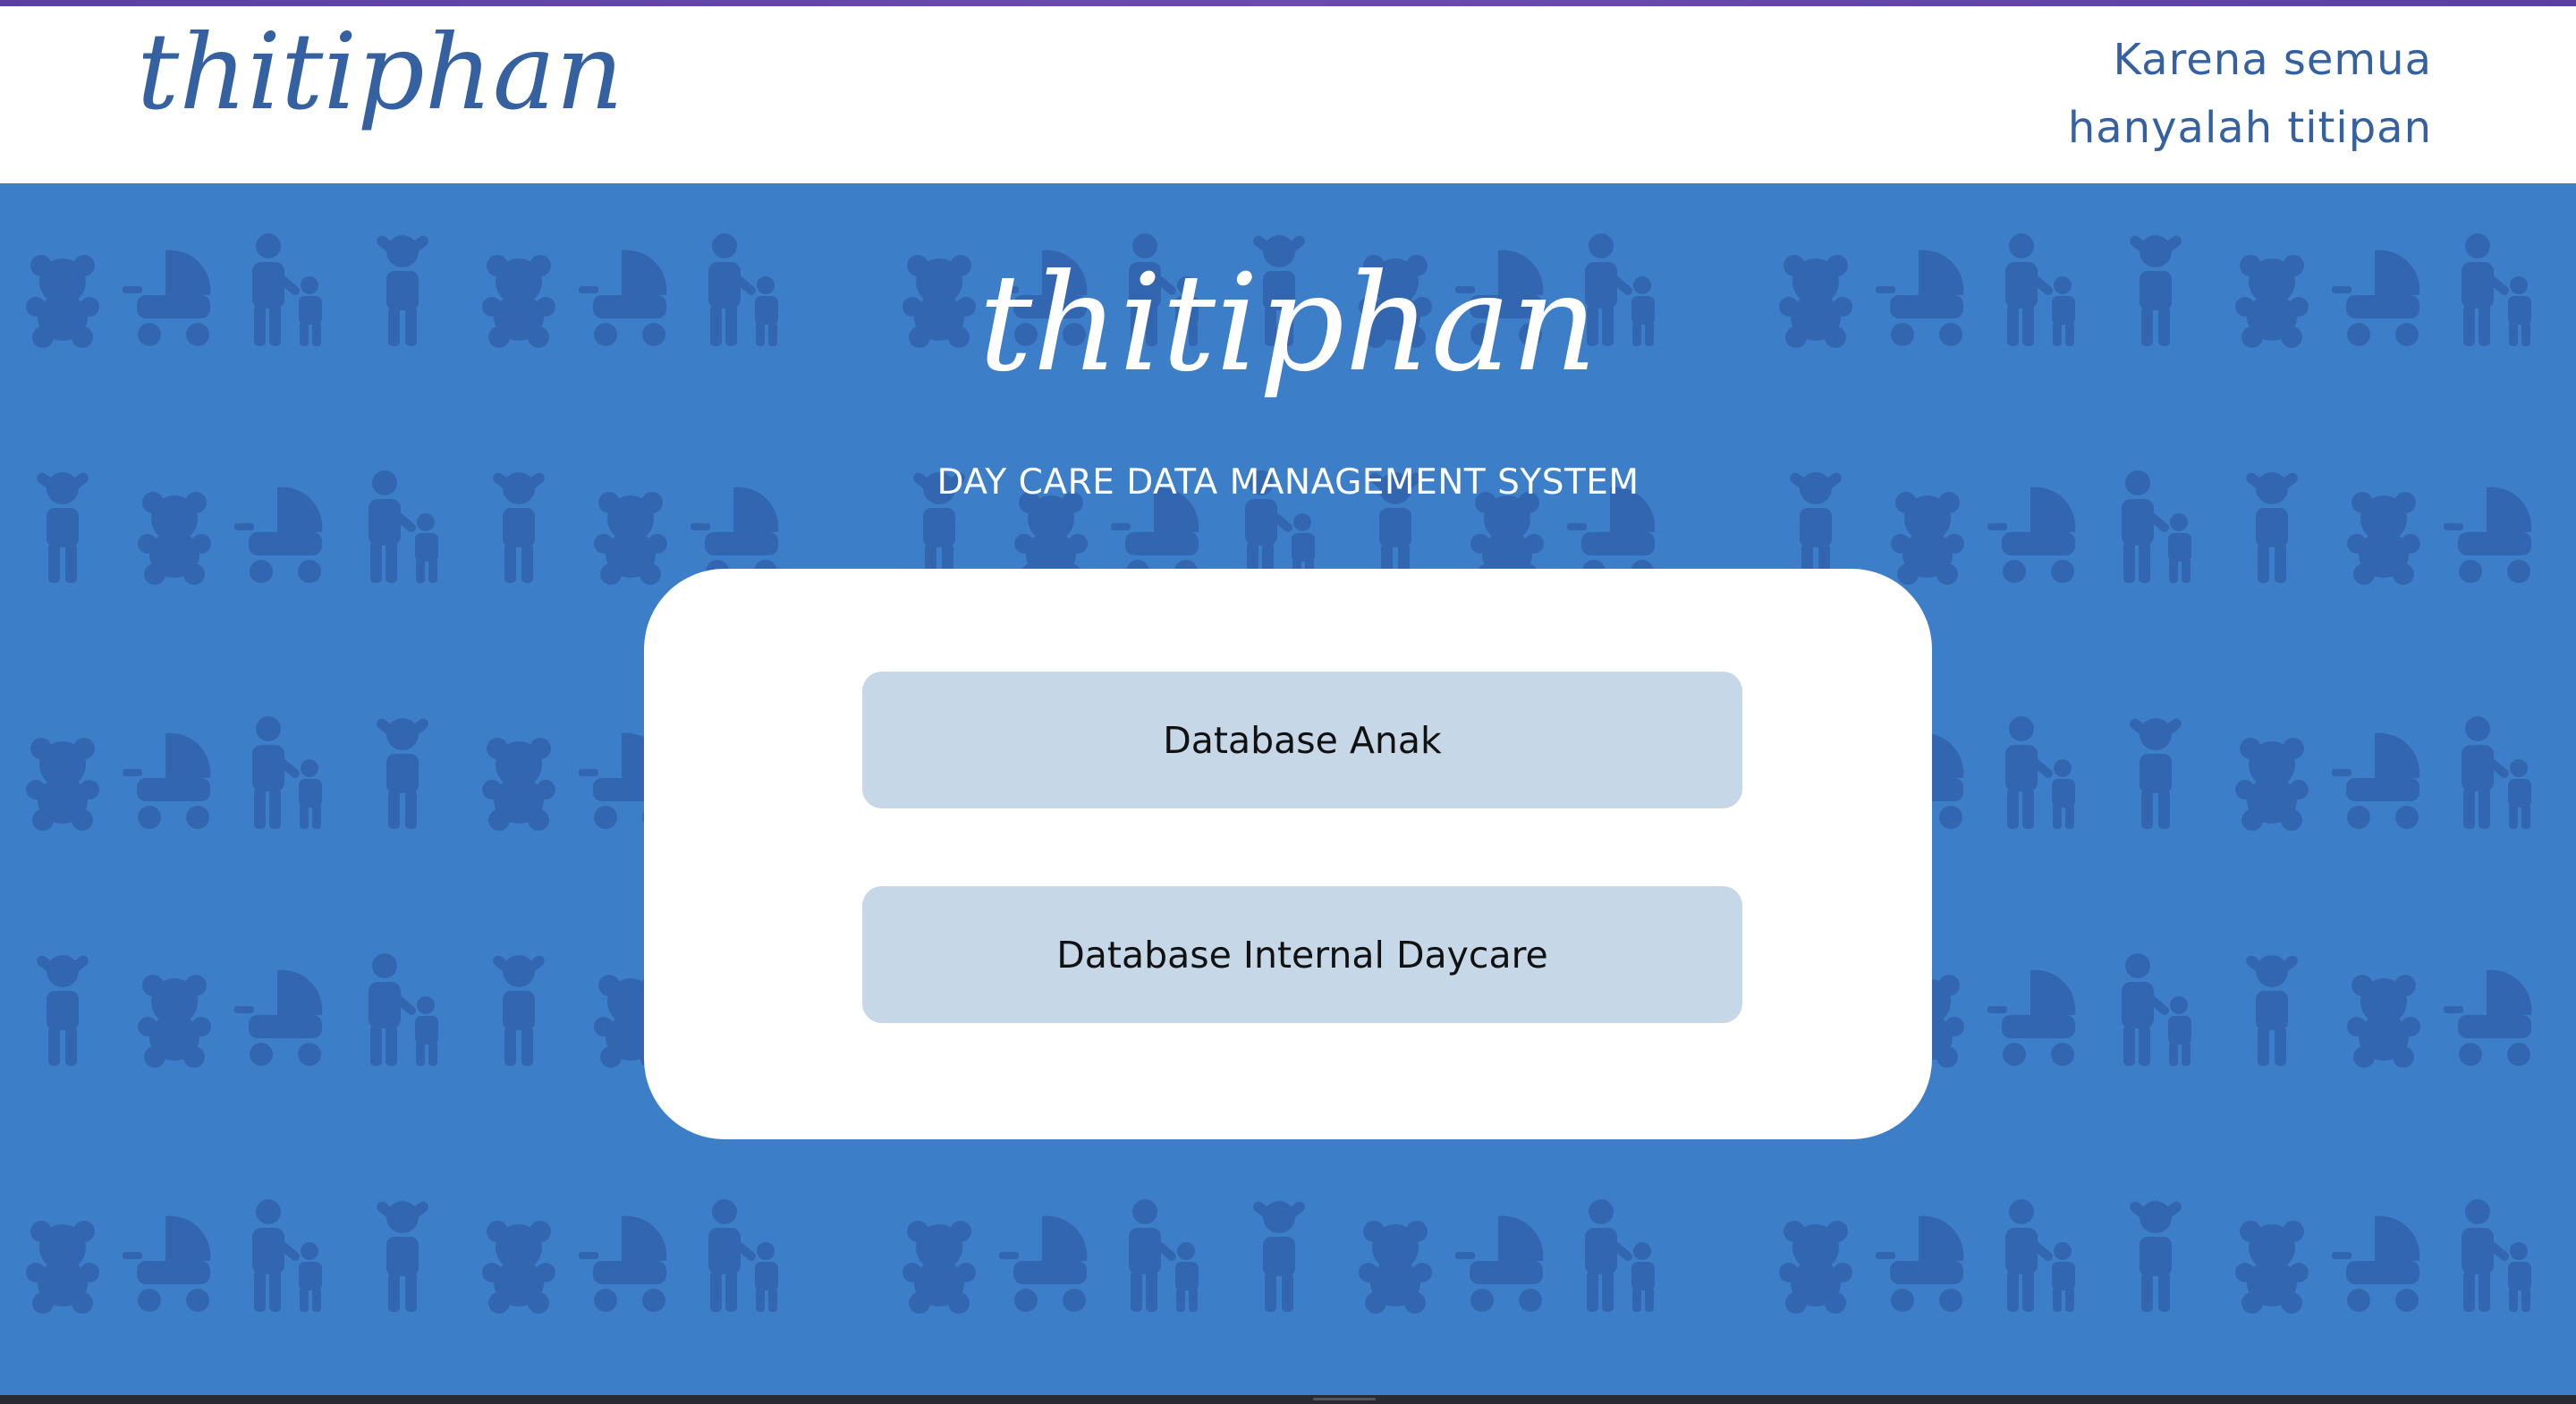 This screenshot has width=2576, height=1404. I want to click on bottom-bar, so click(1288, 1400).